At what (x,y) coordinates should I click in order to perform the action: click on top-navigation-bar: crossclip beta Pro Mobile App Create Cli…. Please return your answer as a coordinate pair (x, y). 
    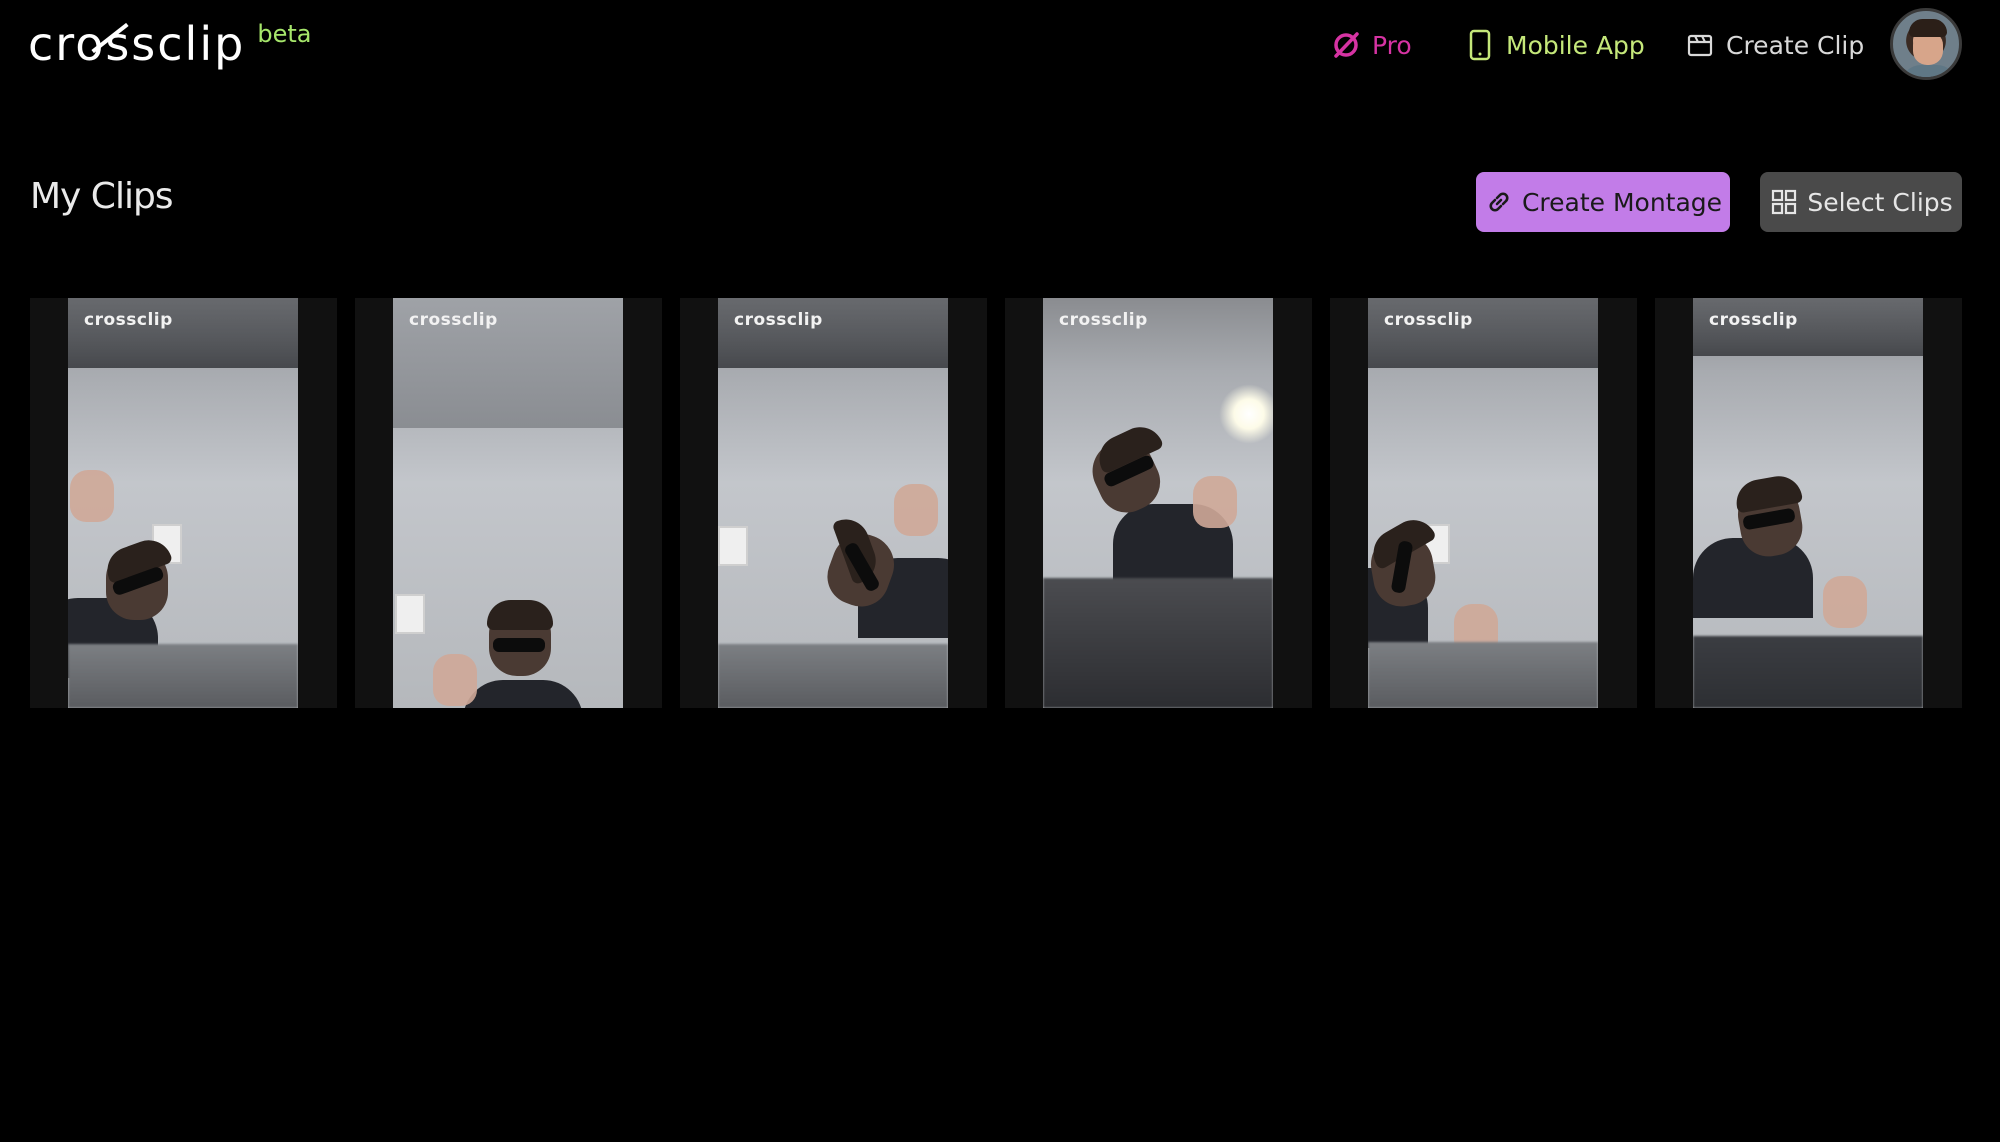
    Looking at the image, I should click on (1000, 45).